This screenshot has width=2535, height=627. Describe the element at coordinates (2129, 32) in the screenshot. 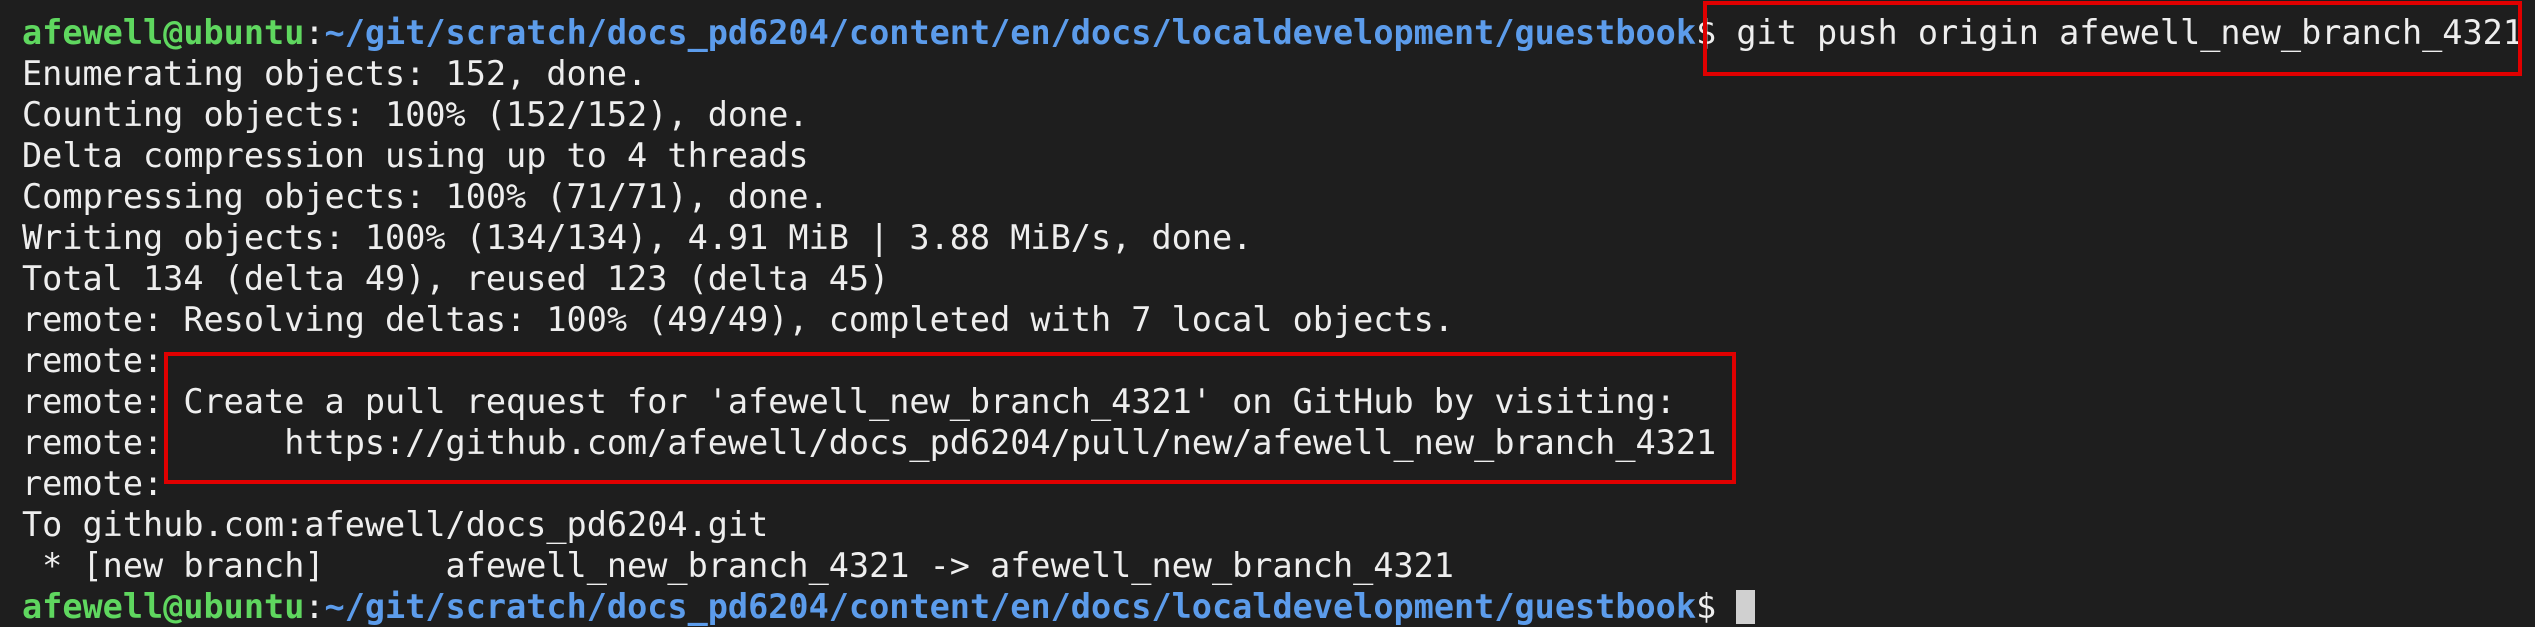

I see `command-text: git push origin afewell_new_branch_4321` at that location.